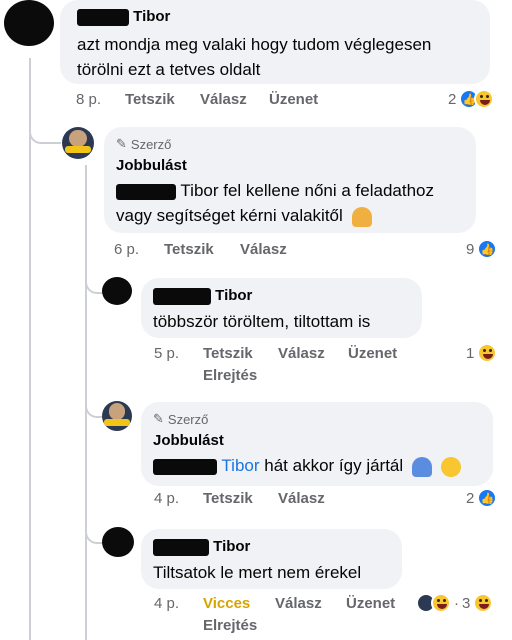 This screenshot has height=640, width=512. What do you see at coordinates (329, 366) in the screenshot?
I see `comment-meta: 5 p. Tetszik Válasz Üzenet Elrejtés 1` at bounding box center [329, 366].